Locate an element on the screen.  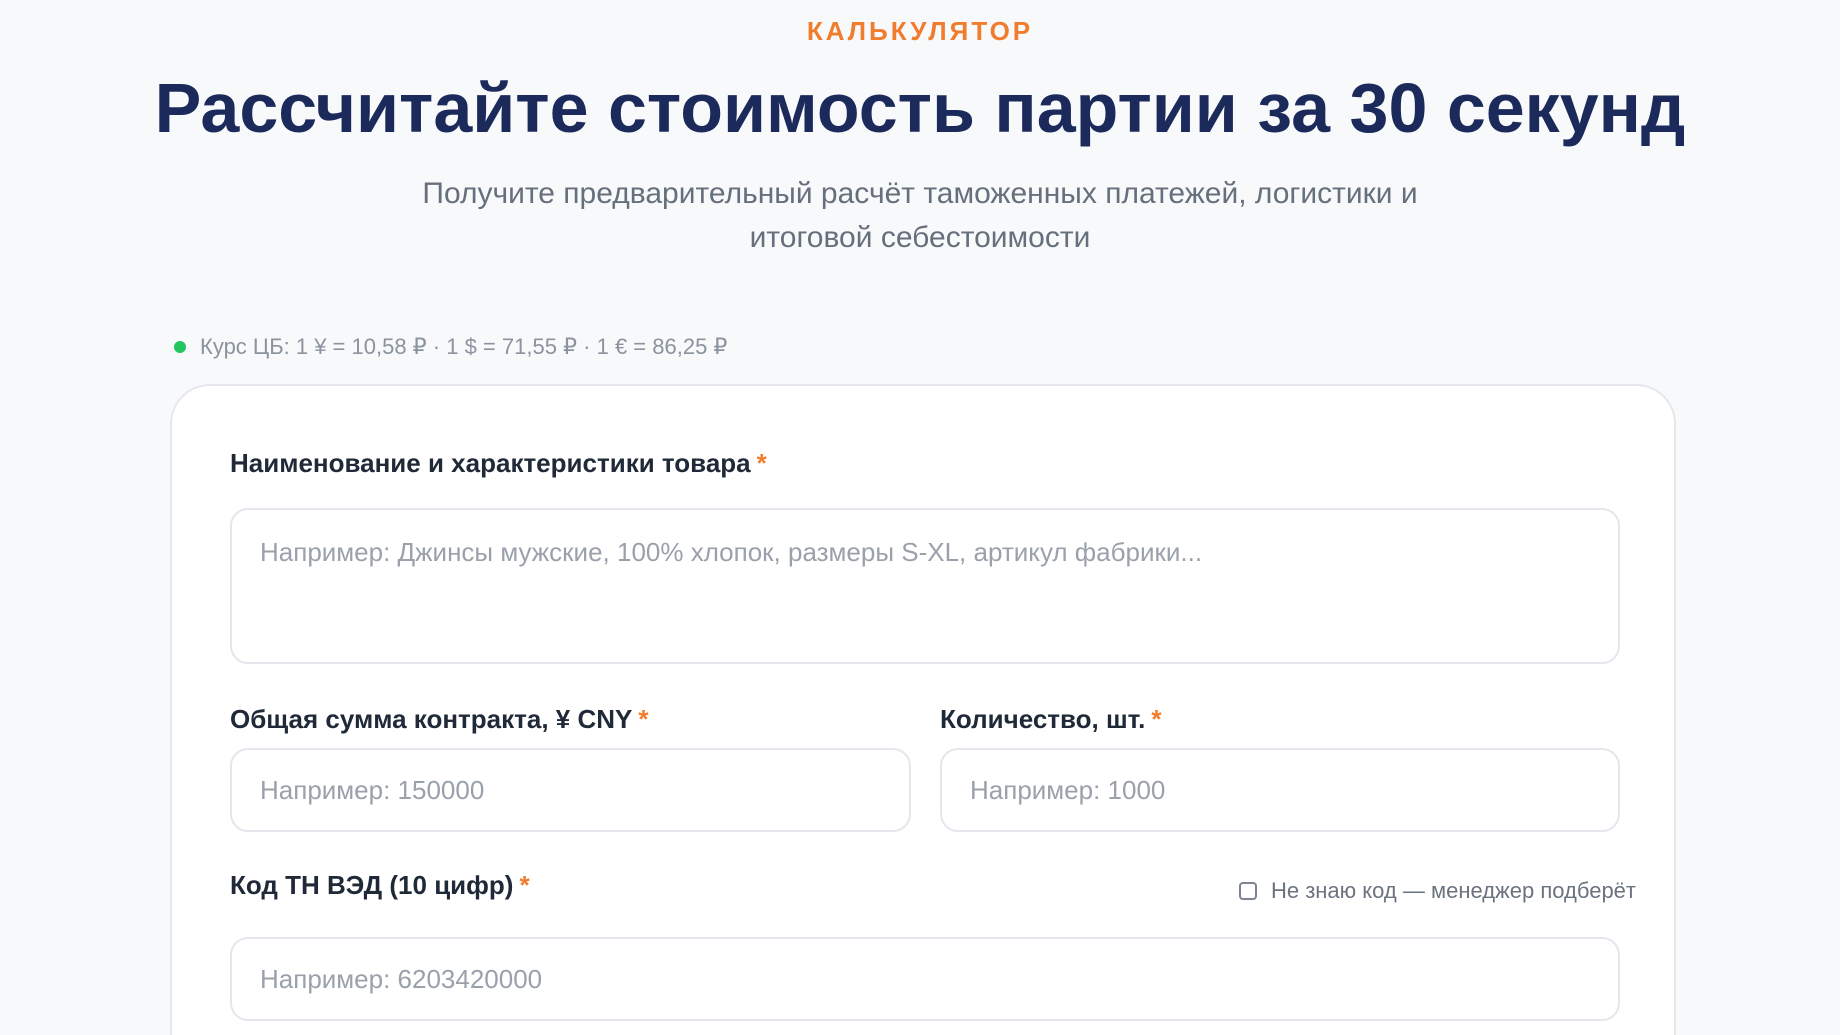
product-label: Наименование и характеристики товара * is located at coordinates (498, 463).